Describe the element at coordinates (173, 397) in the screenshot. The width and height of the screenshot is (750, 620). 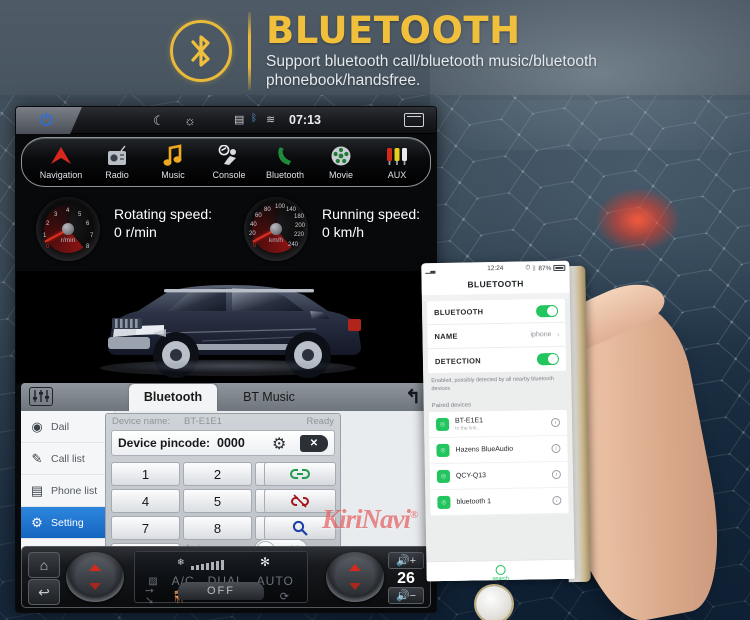
I see `tab-bluetooth: Bluetooth` at that location.